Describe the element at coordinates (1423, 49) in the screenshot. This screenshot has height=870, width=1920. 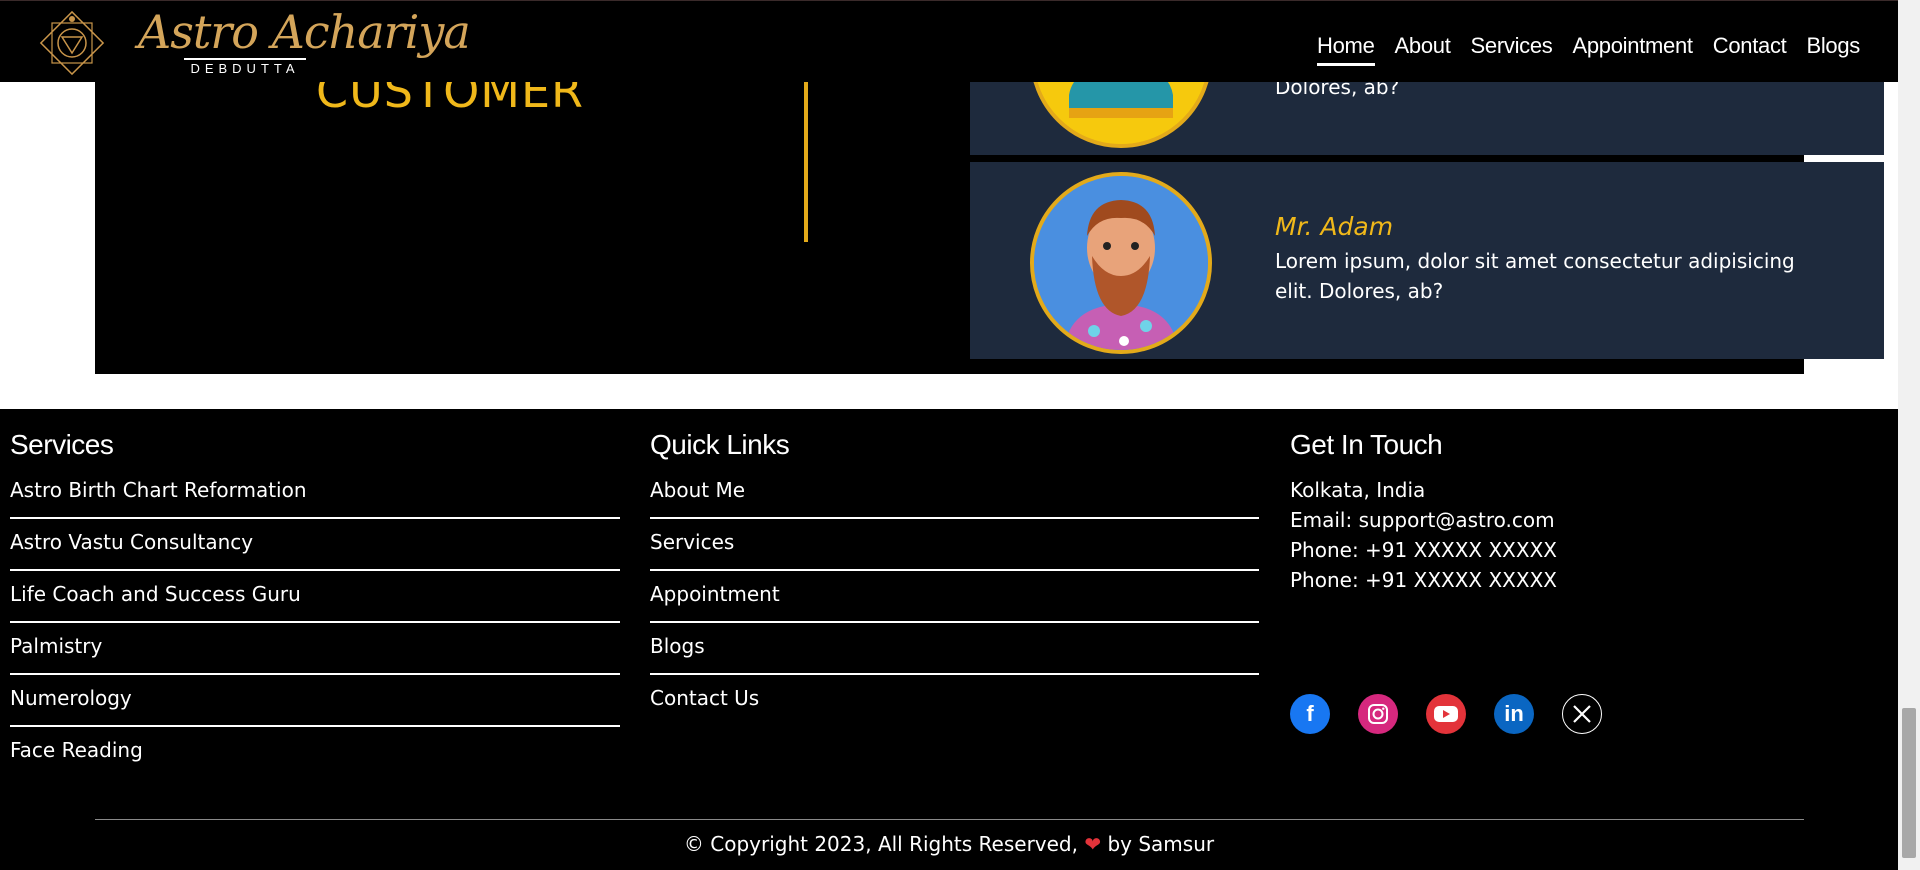
I see `nav-about: About` at that location.